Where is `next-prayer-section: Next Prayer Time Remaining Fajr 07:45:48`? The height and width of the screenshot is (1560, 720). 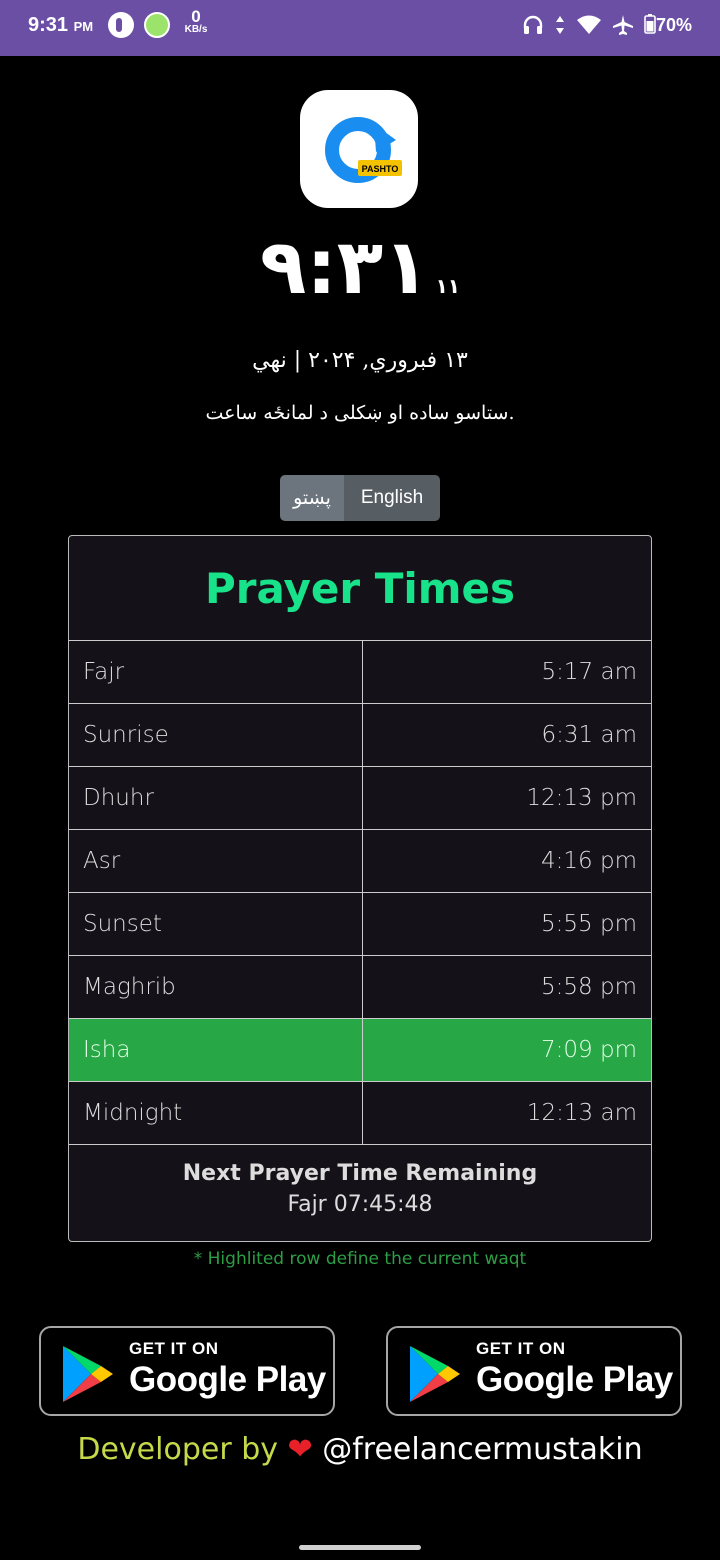 next-prayer-section: Next Prayer Time Remaining Fajr 07:45:48 is located at coordinates (360, 1181).